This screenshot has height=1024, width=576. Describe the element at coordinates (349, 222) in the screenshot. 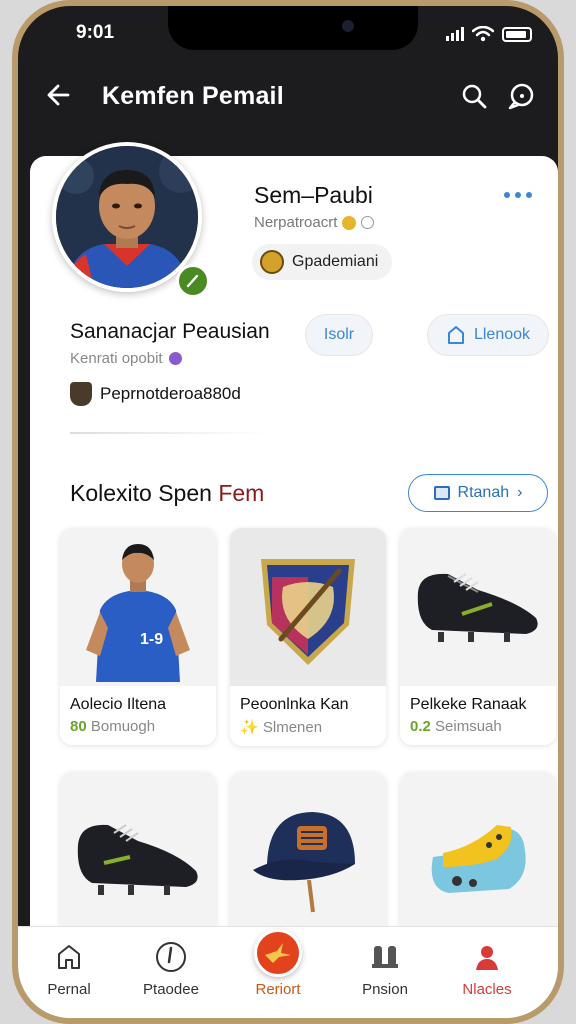

I see `gold-badge-icon` at that location.